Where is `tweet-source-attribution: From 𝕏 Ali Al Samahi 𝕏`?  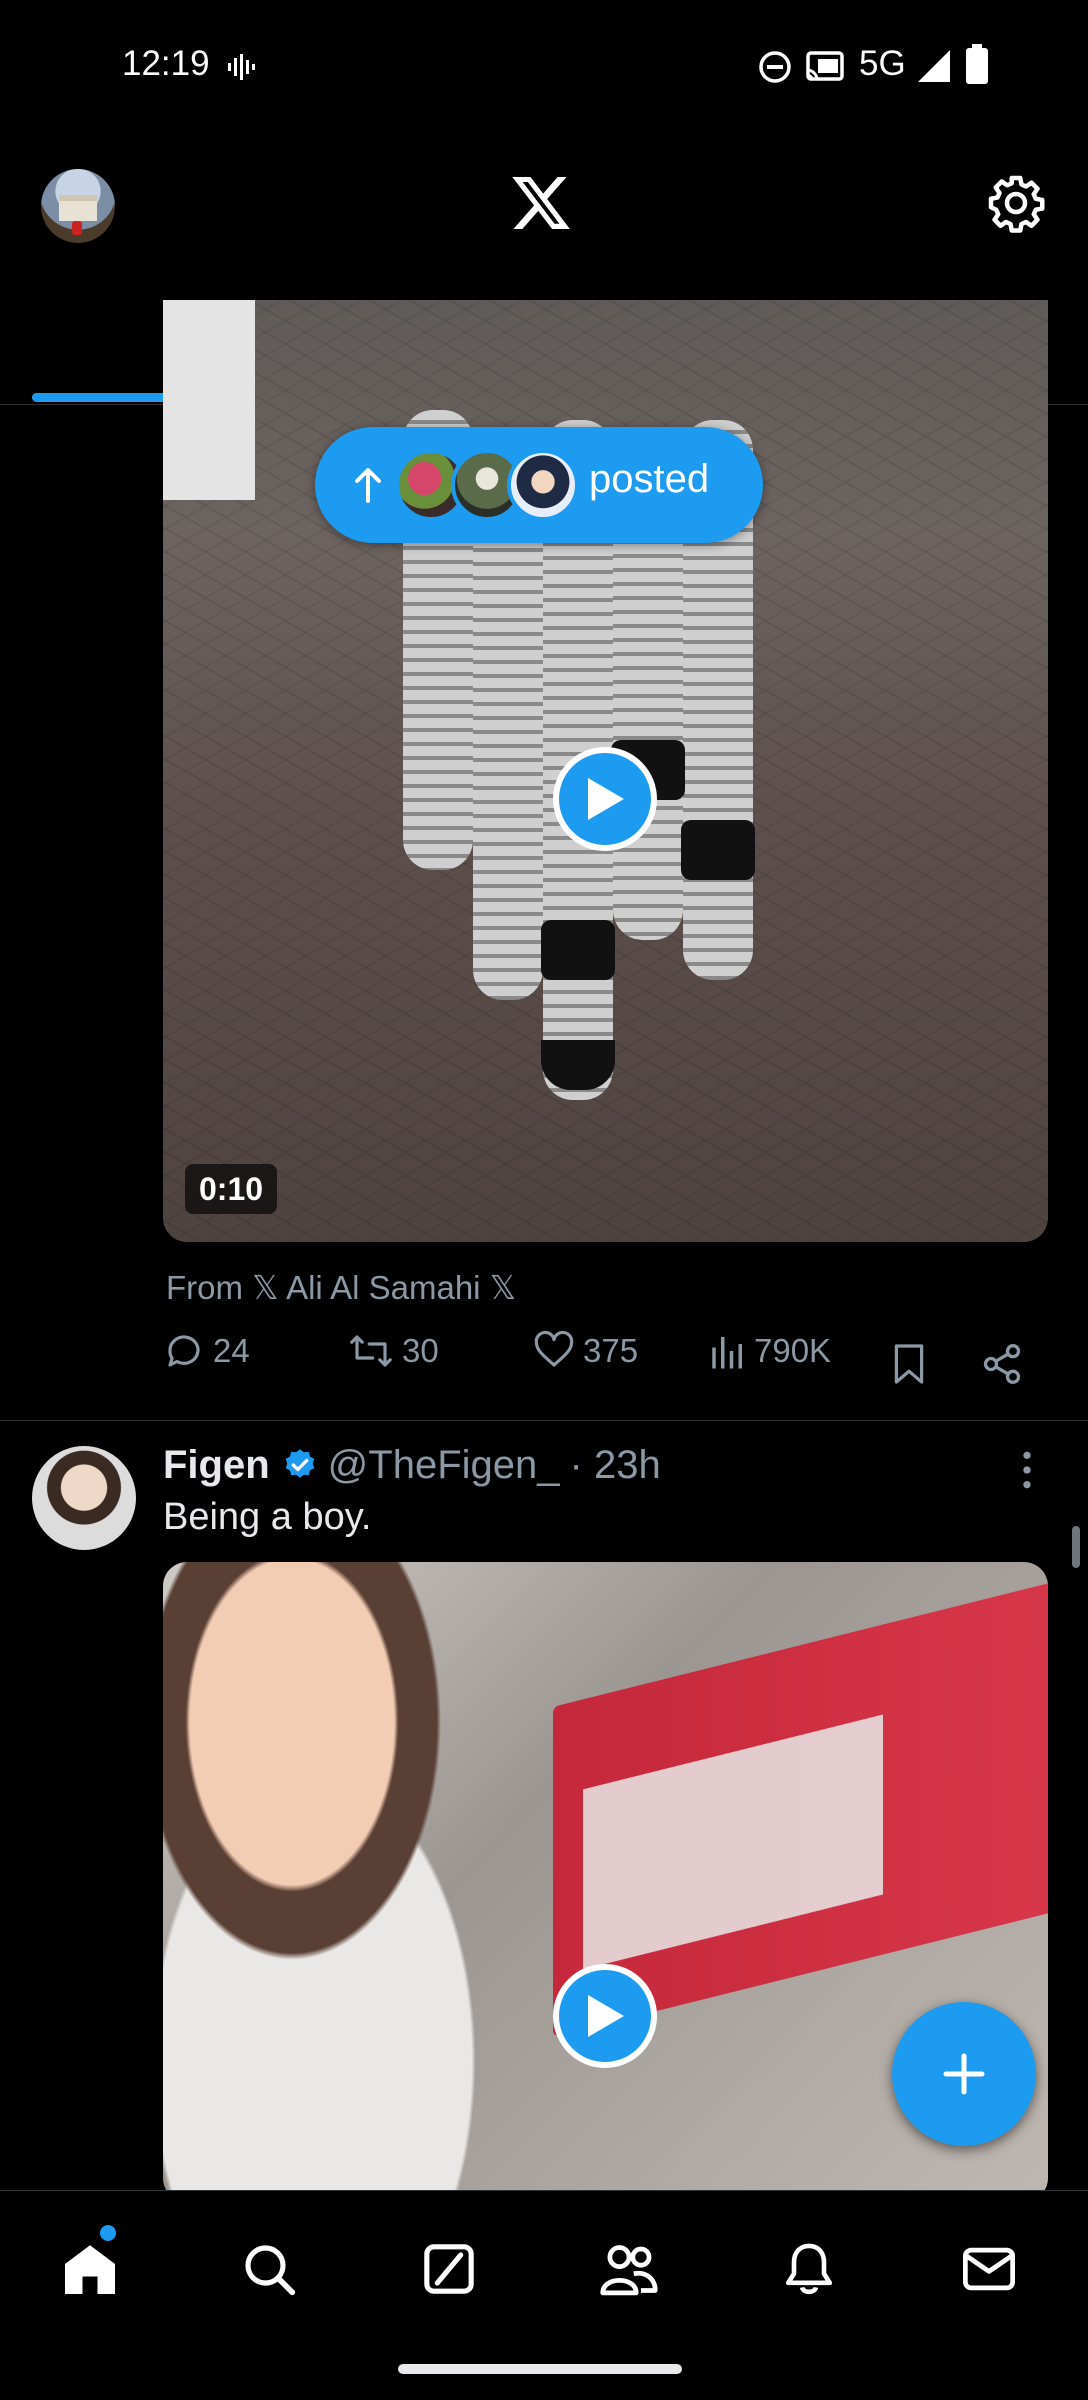
tweet-source-attribution: From 𝕏 Ali Al Samahi 𝕏 is located at coordinates (341, 1287).